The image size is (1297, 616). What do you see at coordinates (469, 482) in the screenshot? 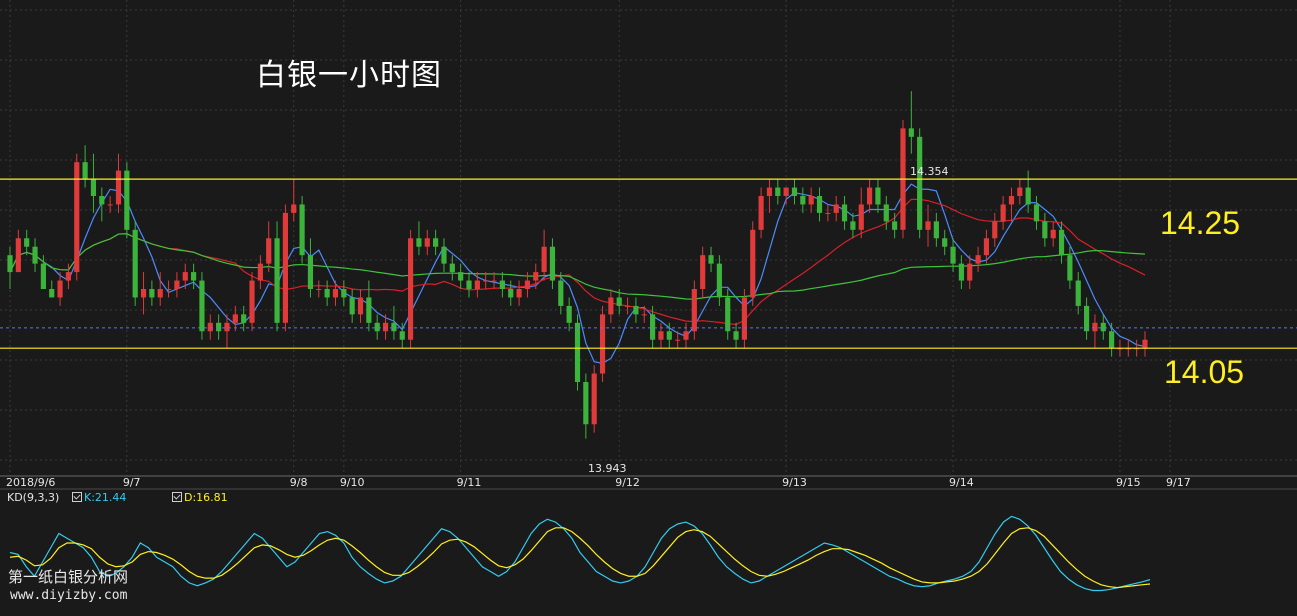
I see `x-tick-label: 9/11` at bounding box center [469, 482].